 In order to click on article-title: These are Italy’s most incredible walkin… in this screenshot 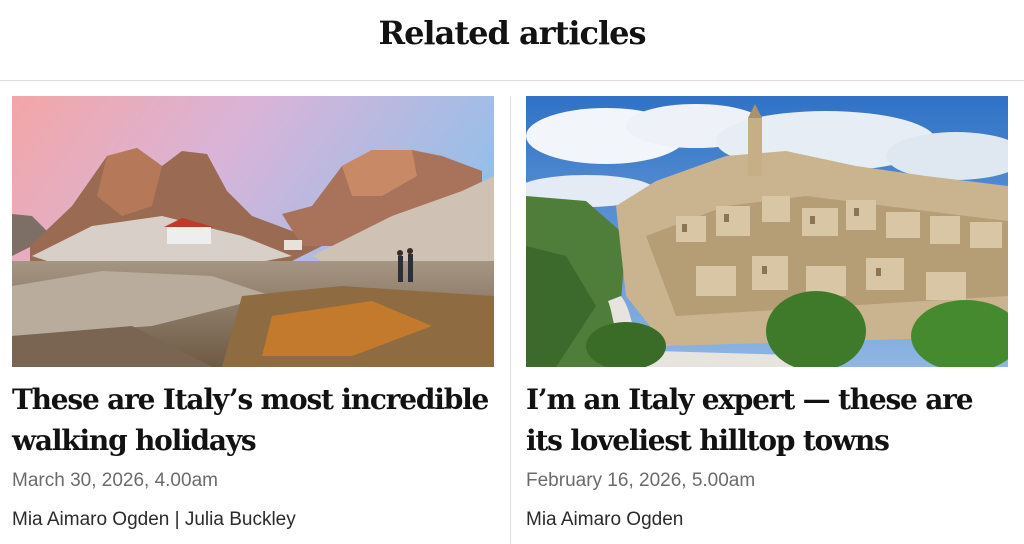, I will do `click(253, 420)`.